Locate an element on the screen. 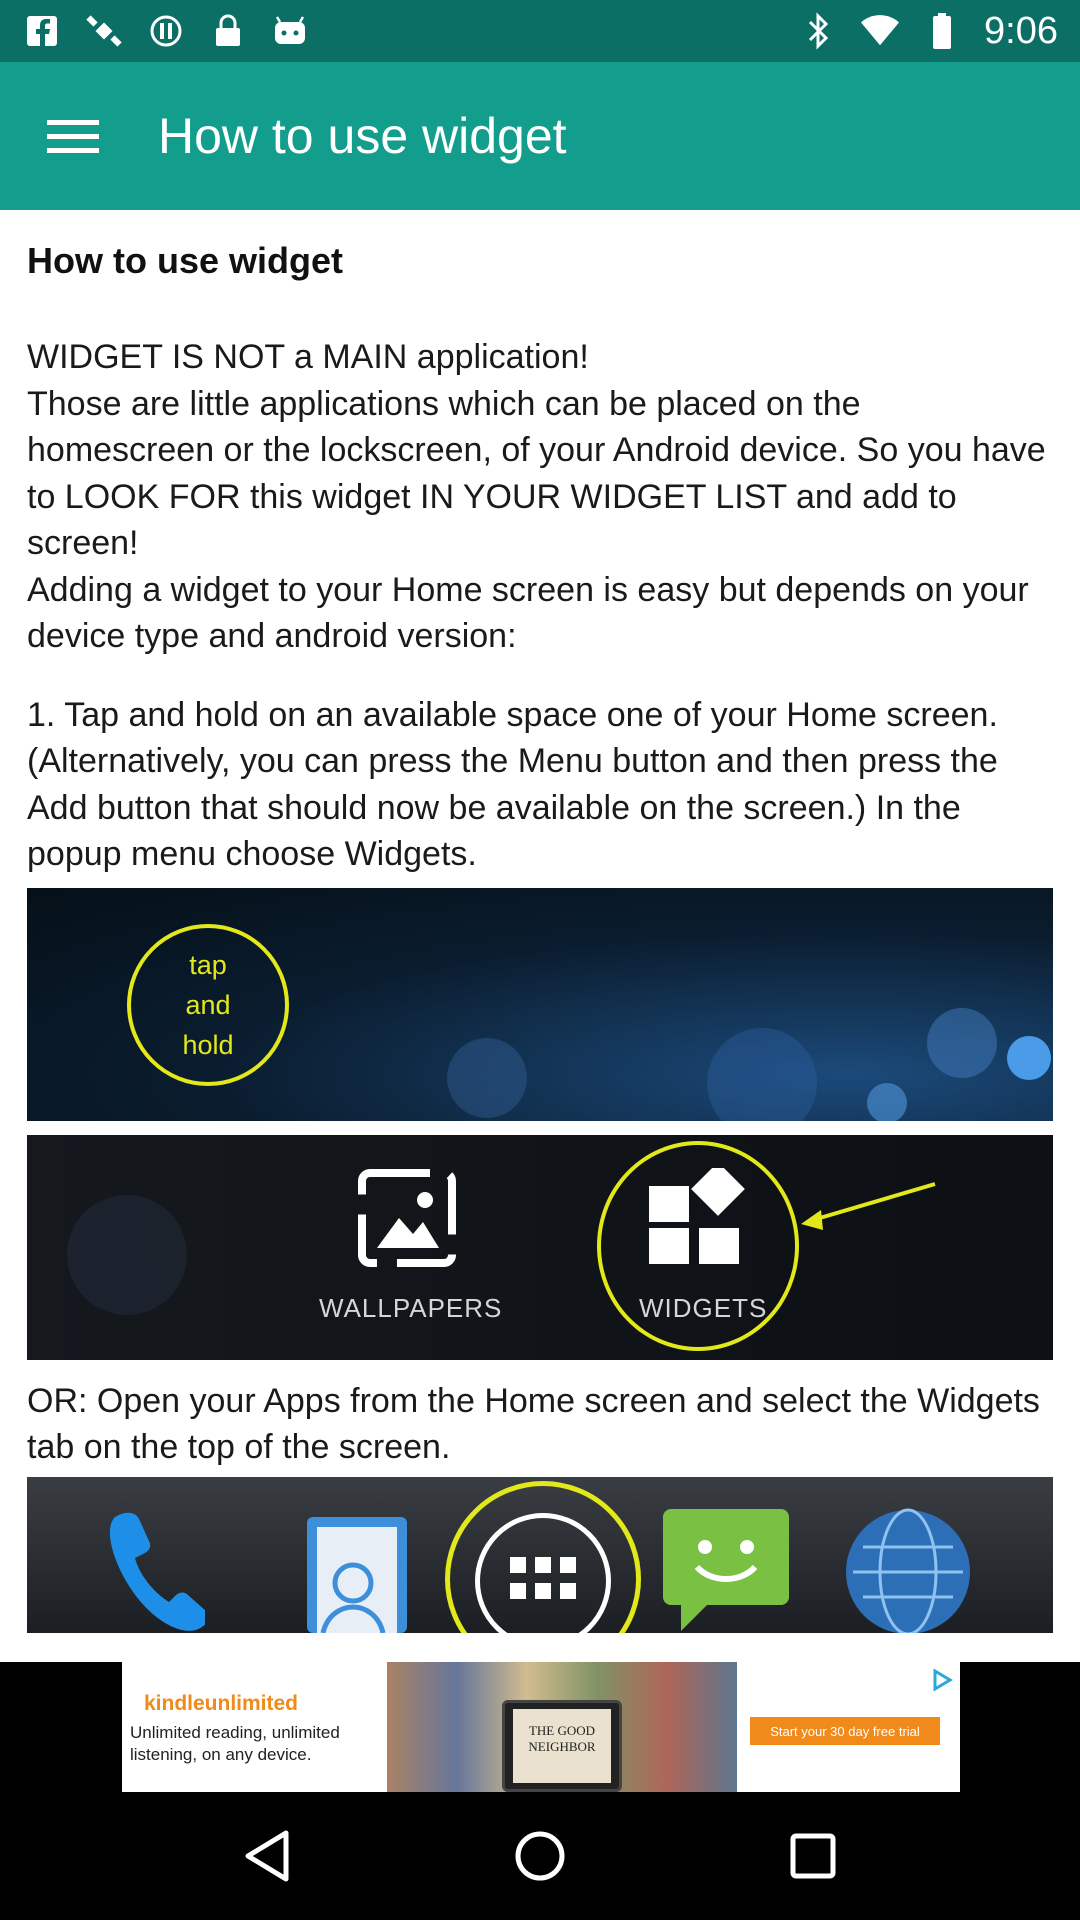 The height and width of the screenshot is (1920, 1080). widgets-icon is located at coordinates (697, 1215).